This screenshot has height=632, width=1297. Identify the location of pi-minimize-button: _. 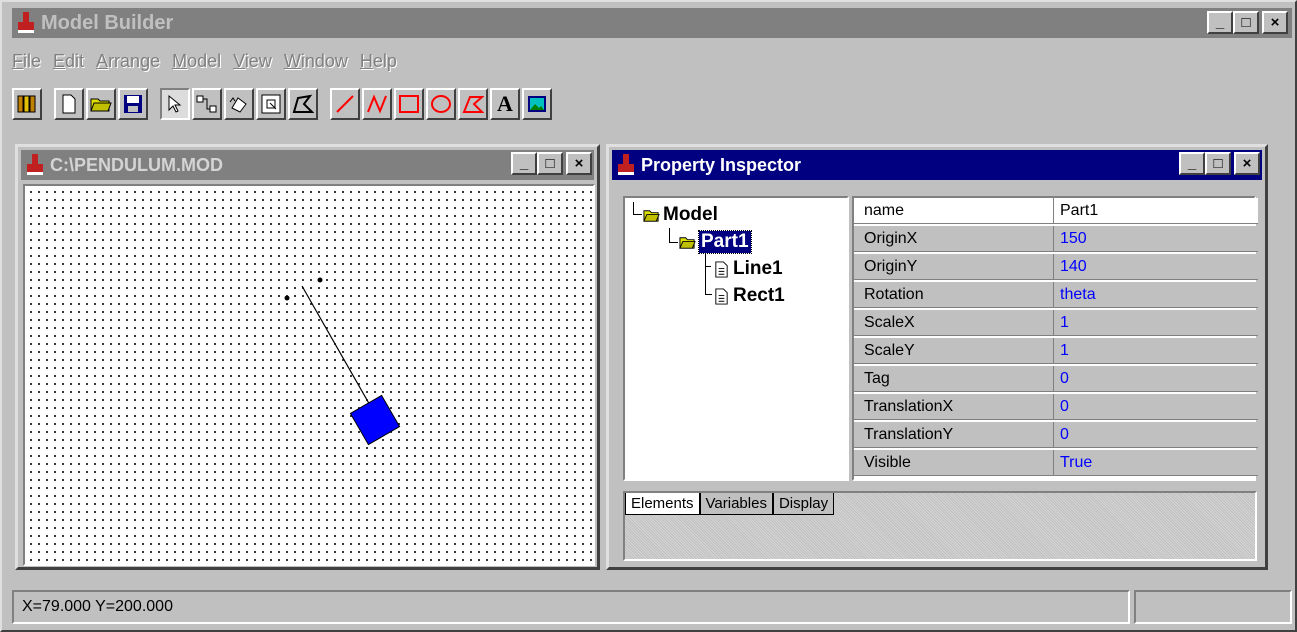
(1192, 163).